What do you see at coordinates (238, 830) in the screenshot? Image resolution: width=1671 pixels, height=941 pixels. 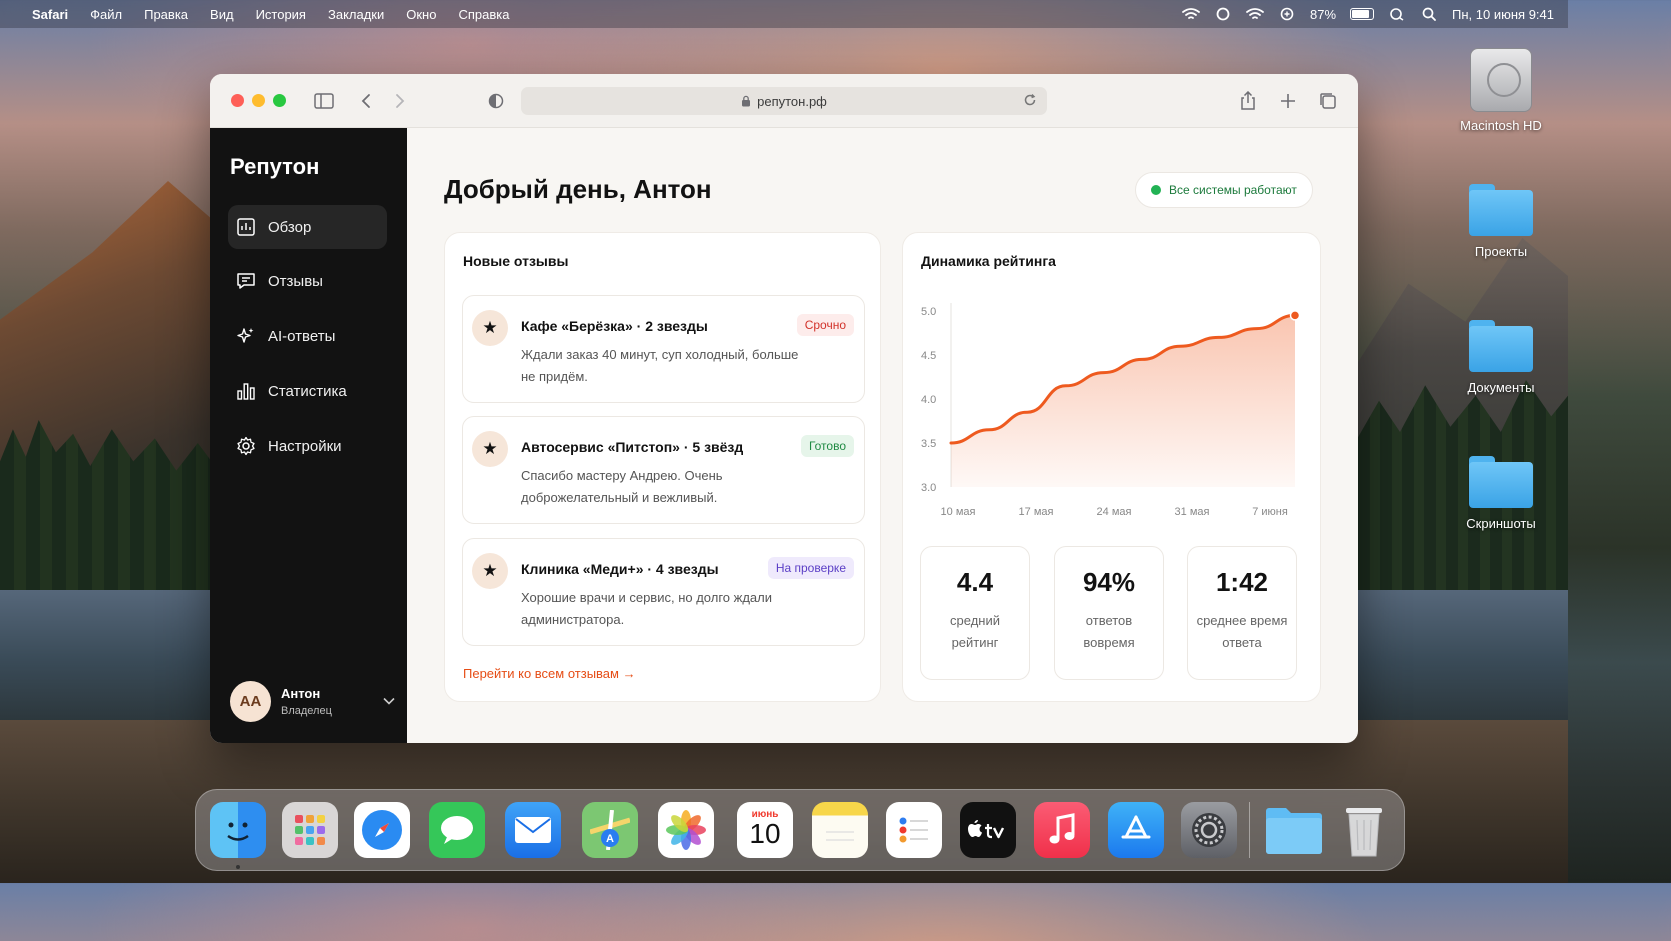 I see `finder-icon` at bounding box center [238, 830].